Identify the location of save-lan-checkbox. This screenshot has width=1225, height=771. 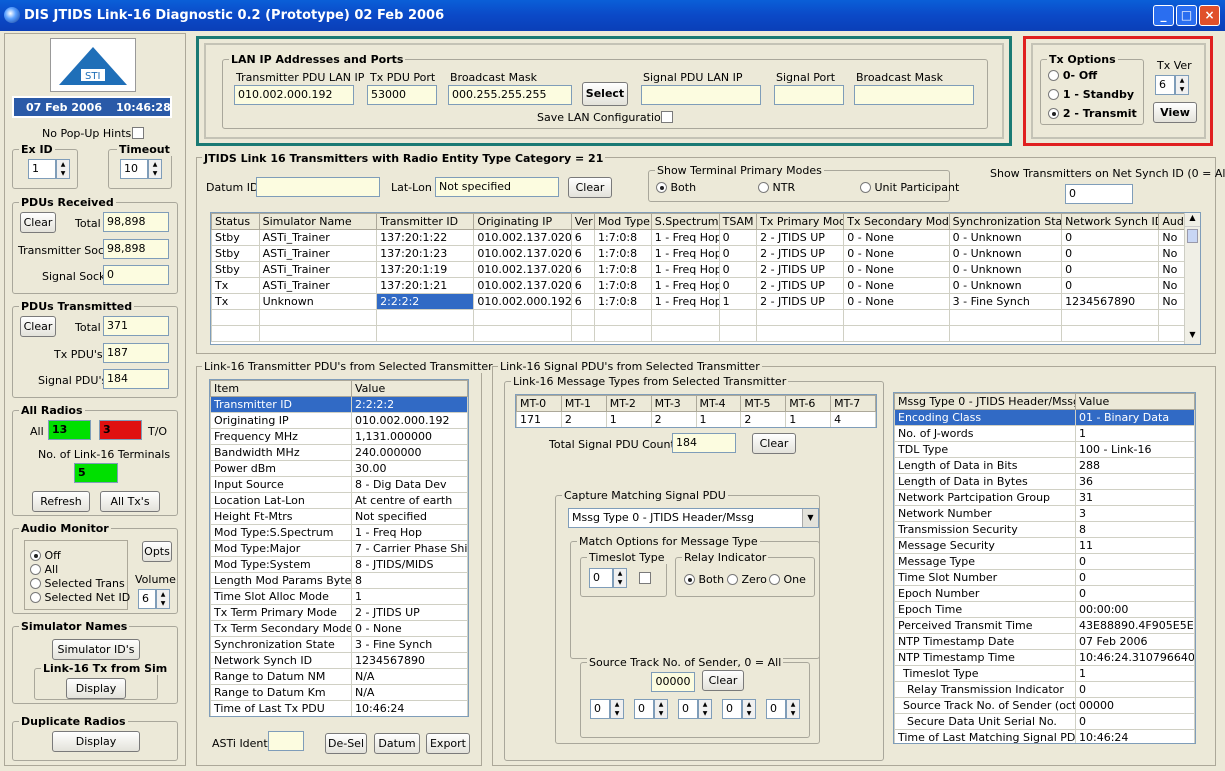
(667, 117).